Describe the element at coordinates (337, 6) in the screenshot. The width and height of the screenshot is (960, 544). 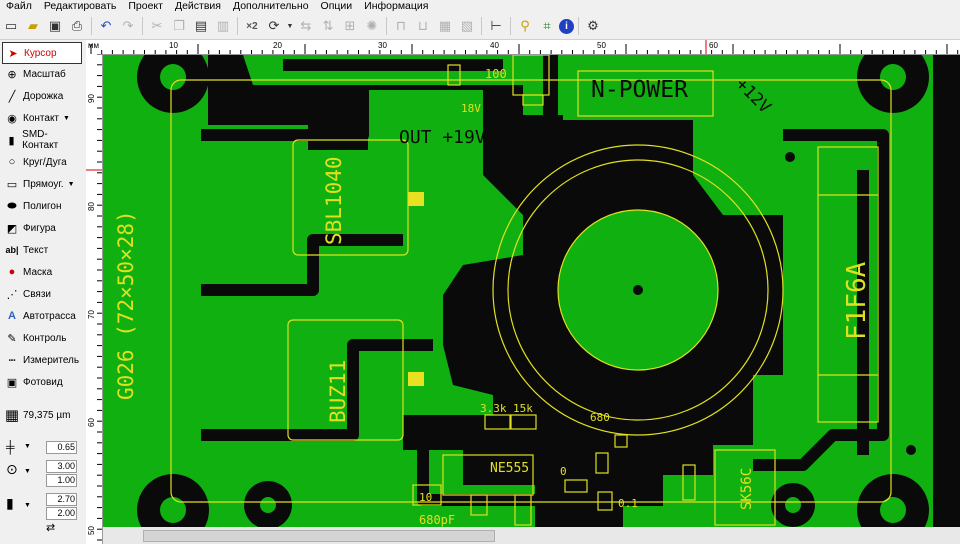
I see `menu-item-5: Опции` at that location.